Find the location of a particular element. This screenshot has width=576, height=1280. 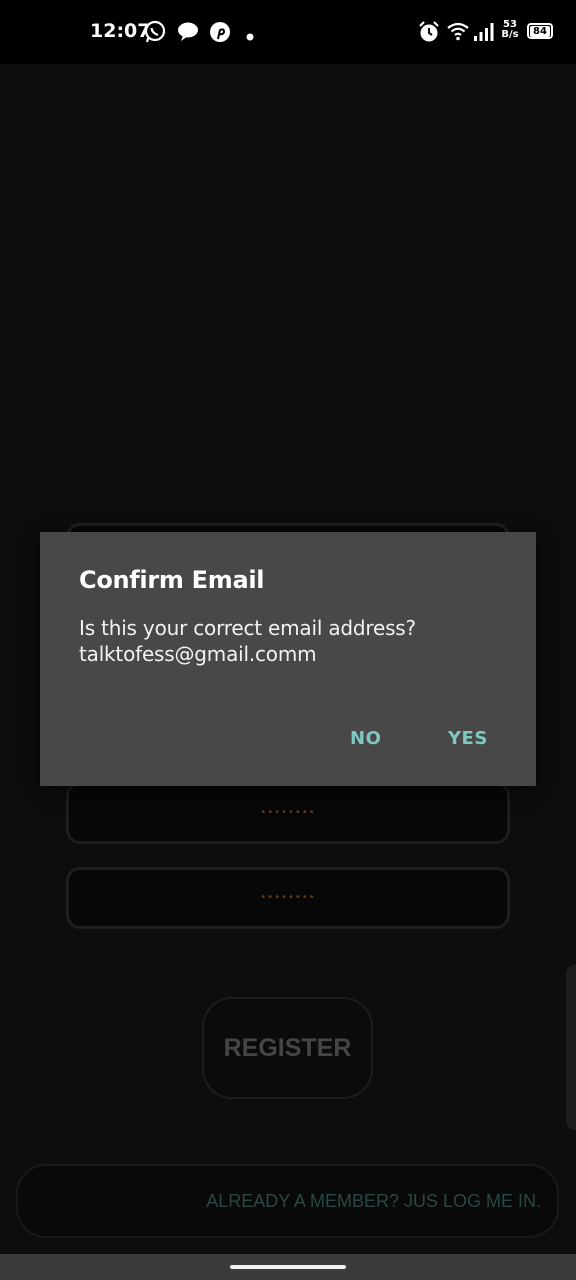

dot-icon is located at coordinates (250, 37).